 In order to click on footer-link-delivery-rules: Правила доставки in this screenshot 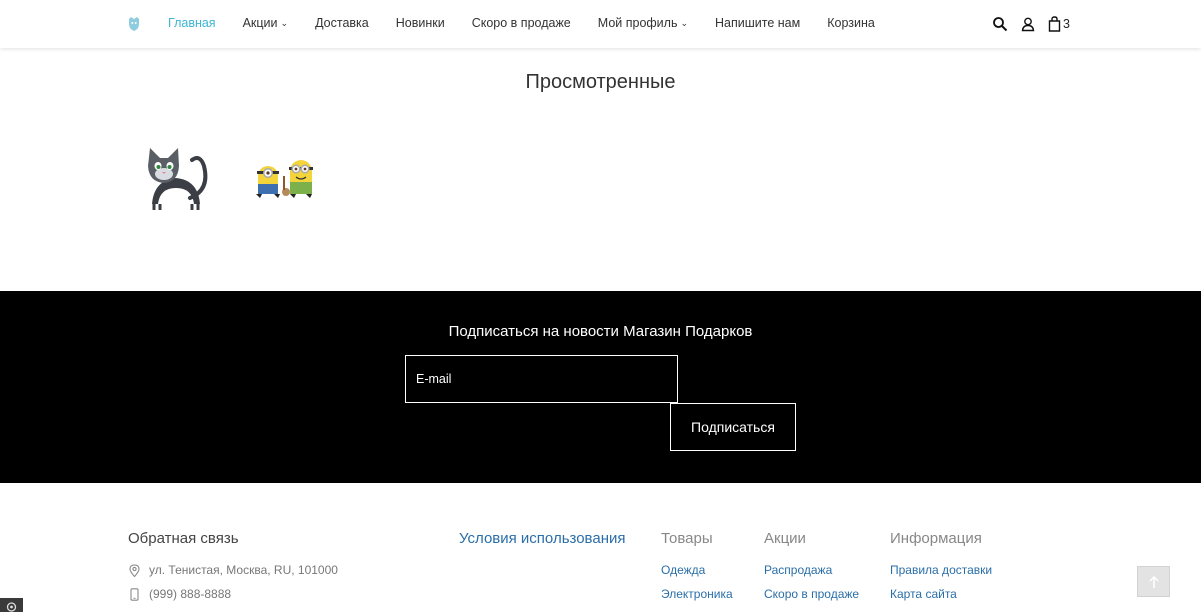, I will do `click(941, 570)`.